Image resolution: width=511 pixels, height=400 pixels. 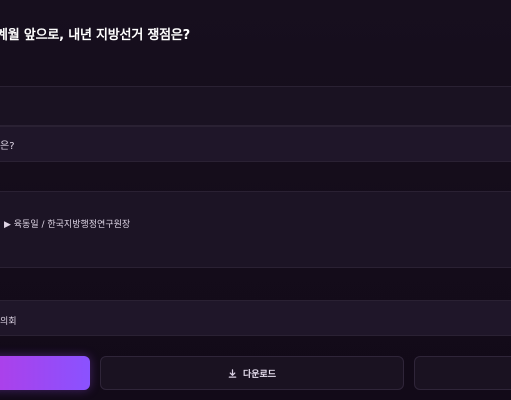 What do you see at coordinates (259, 374) in the screenshot?
I see `download-label: 다운로드` at bounding box center [259, 374].